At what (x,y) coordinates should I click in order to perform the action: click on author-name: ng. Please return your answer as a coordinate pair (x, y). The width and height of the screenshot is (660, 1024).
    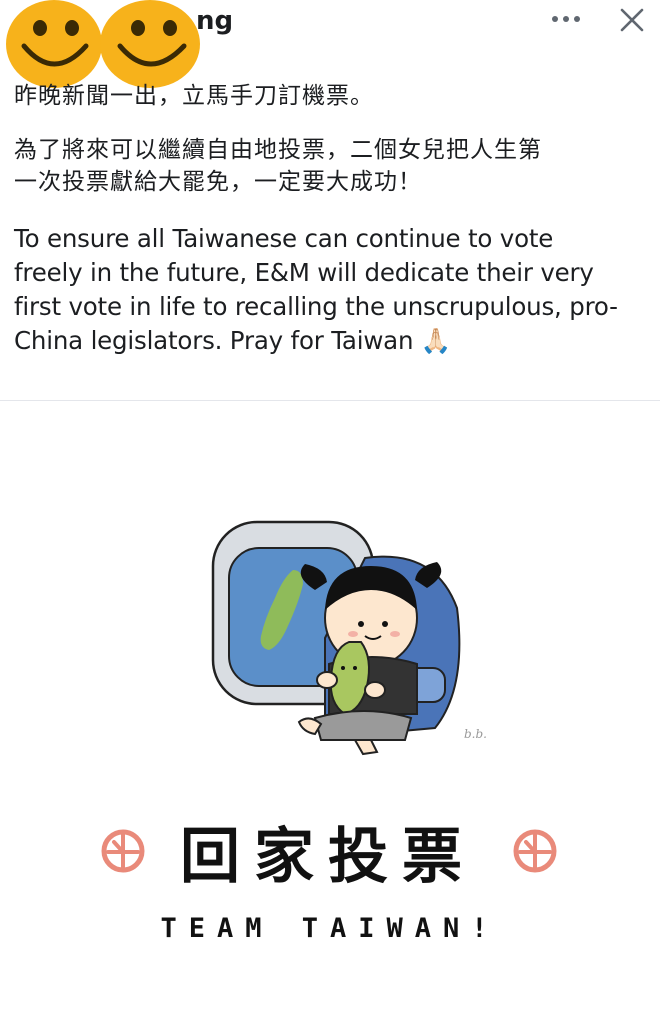
    Looking at the image, I should click on (214, 21).